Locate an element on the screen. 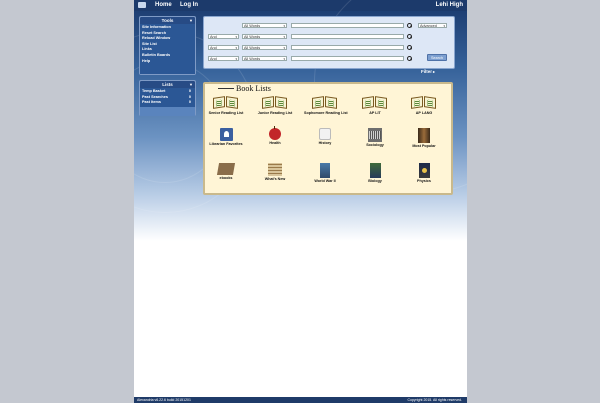 Image resolution: width=600 pixels, height=403 pixels. popular-icon is located at coordinates (424, 135).